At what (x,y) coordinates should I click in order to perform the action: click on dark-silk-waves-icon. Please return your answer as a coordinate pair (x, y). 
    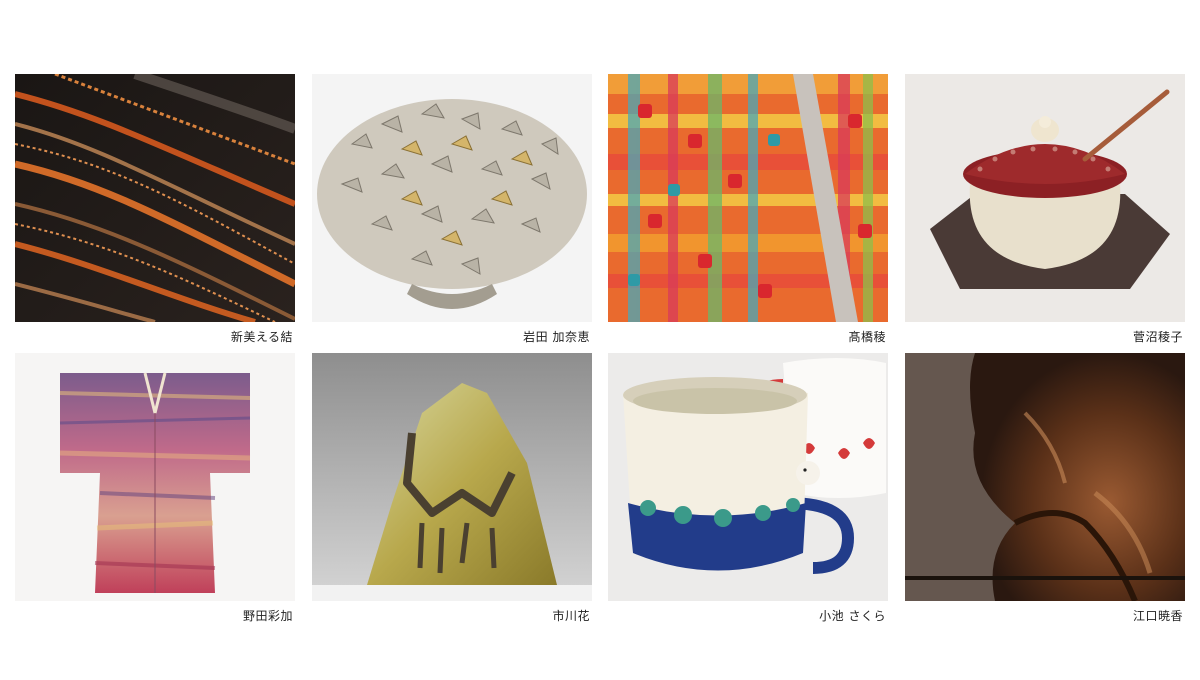
    Looking at the image, I should click on (155, 198).